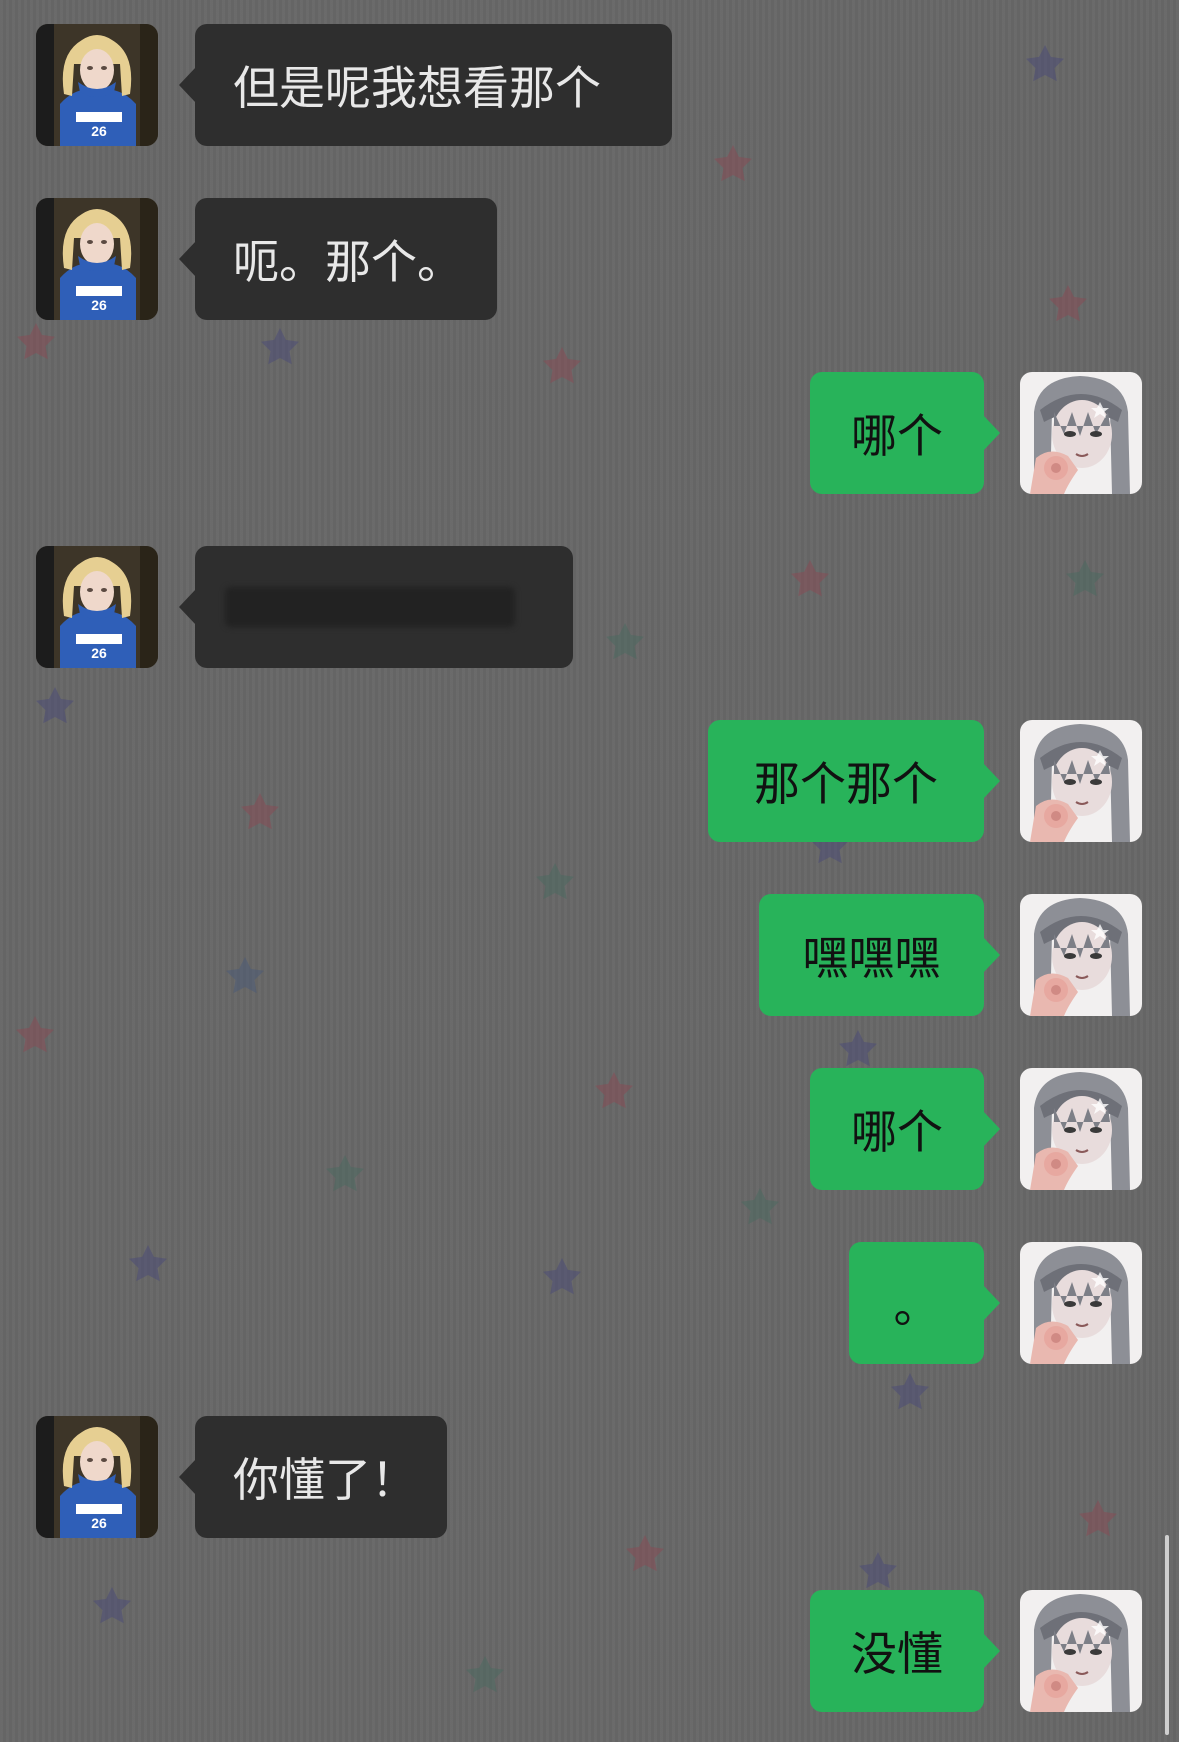  What do you see at coordinates (370, 607) in the screenshot?
I see `redacted-text` at bounding box center [370, 607].